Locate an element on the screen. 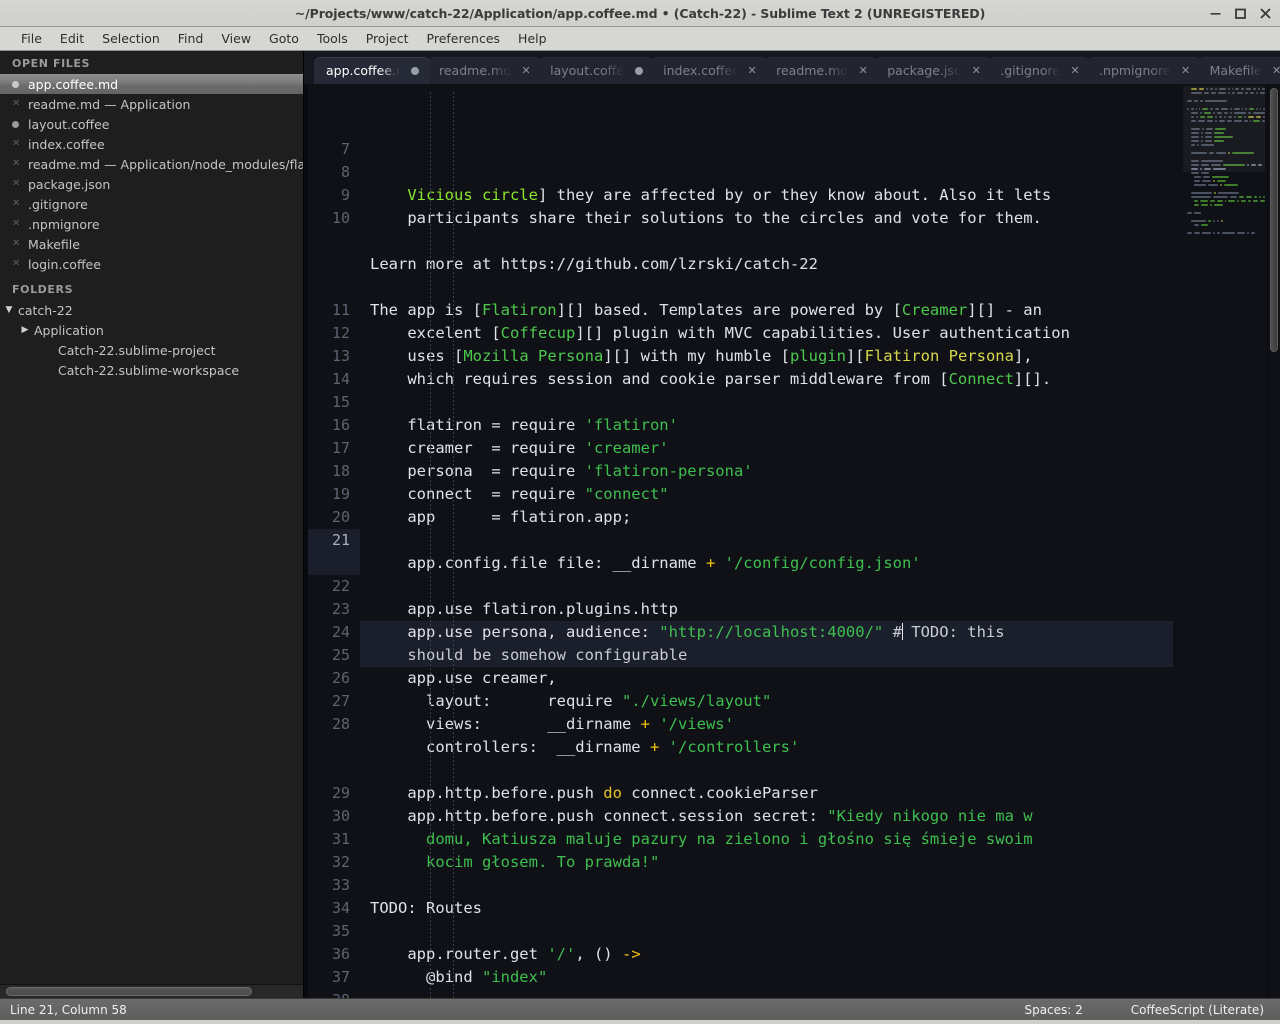  close-button is located at coordinates (1265, 13).